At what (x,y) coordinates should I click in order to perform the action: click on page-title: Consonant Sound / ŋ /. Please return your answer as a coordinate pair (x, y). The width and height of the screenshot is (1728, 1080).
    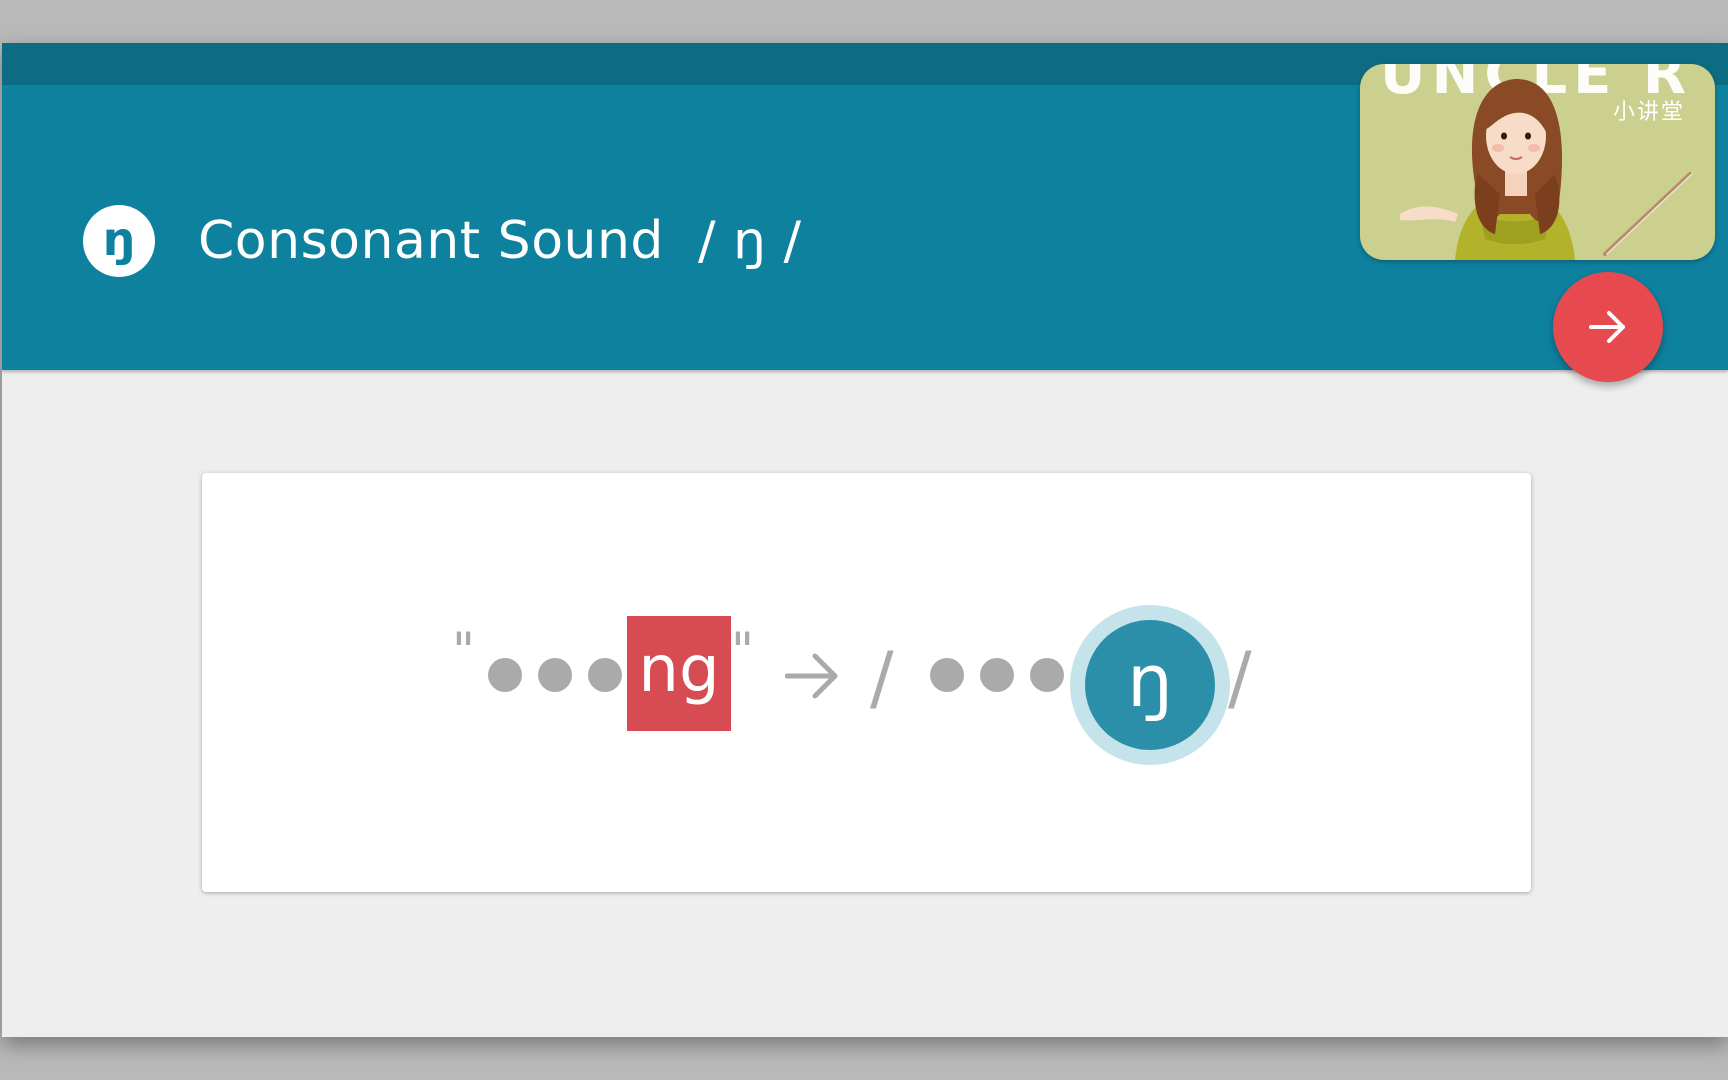
    Looking at the image, I should click on (500, 241).